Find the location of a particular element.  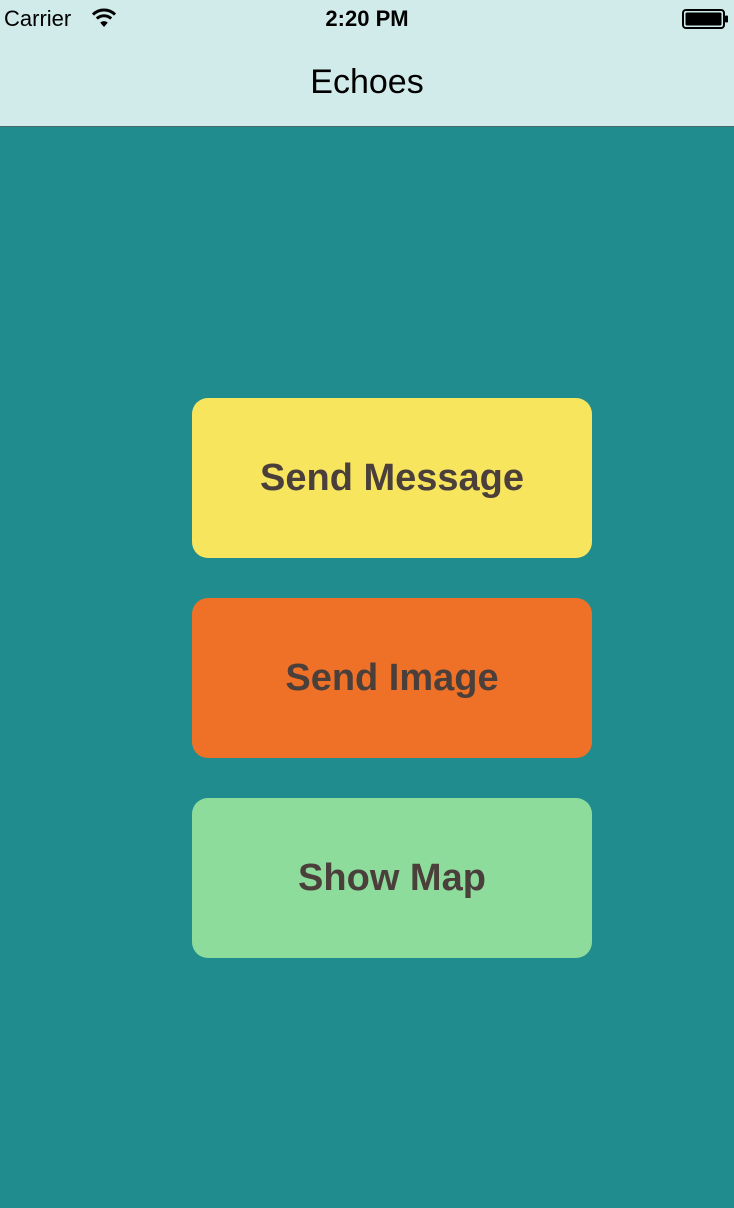

send-message-label: Send Message is located at coordinates (392, 477).